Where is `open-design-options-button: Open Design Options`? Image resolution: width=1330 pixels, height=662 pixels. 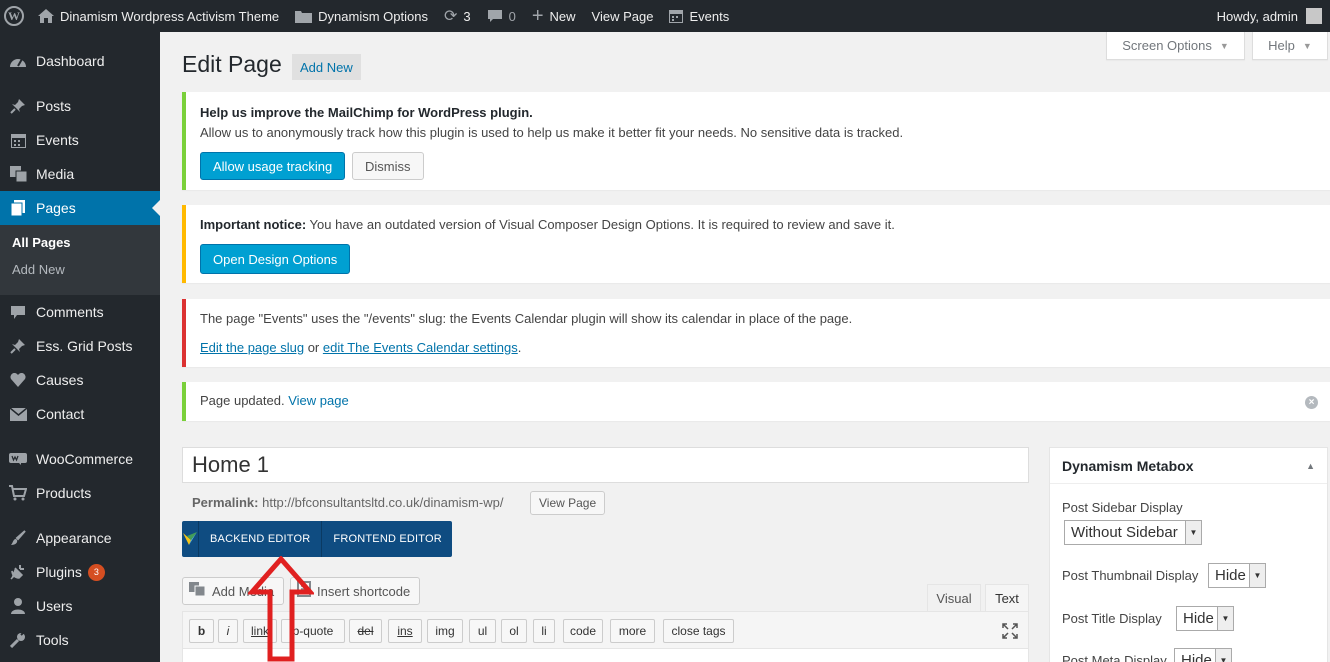
open-design-options-button: Open Design Options is located at coordinates (275, 259).